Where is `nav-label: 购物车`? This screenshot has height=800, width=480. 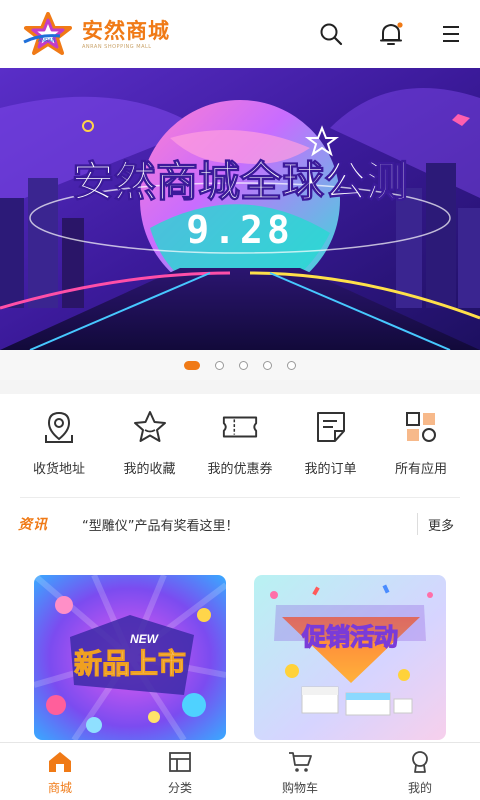
nav-label: 购物车 is located at coordinates (299, 788).